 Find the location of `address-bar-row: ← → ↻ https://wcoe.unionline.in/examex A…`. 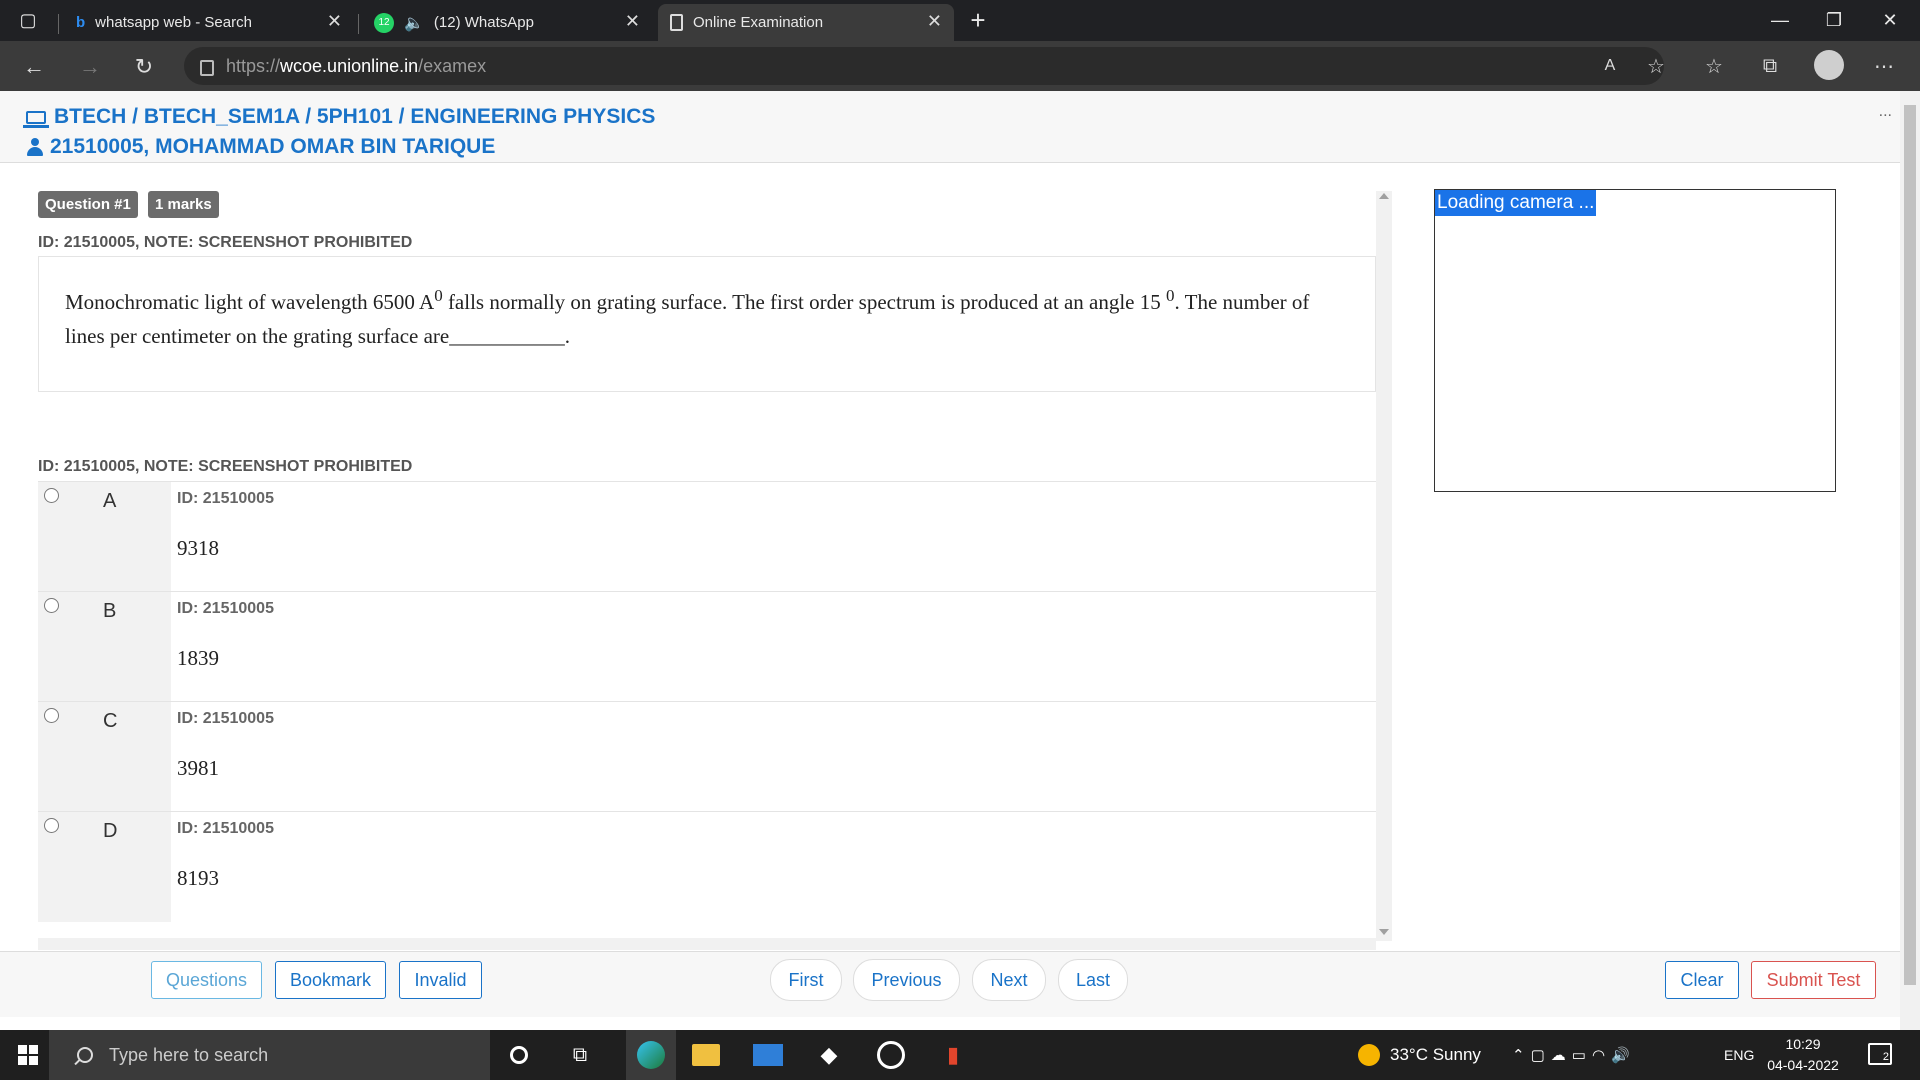

address-bar-row: ← → ↻ https://wcoe.unionline.in/examex A… is located at coordinates (960, 66).